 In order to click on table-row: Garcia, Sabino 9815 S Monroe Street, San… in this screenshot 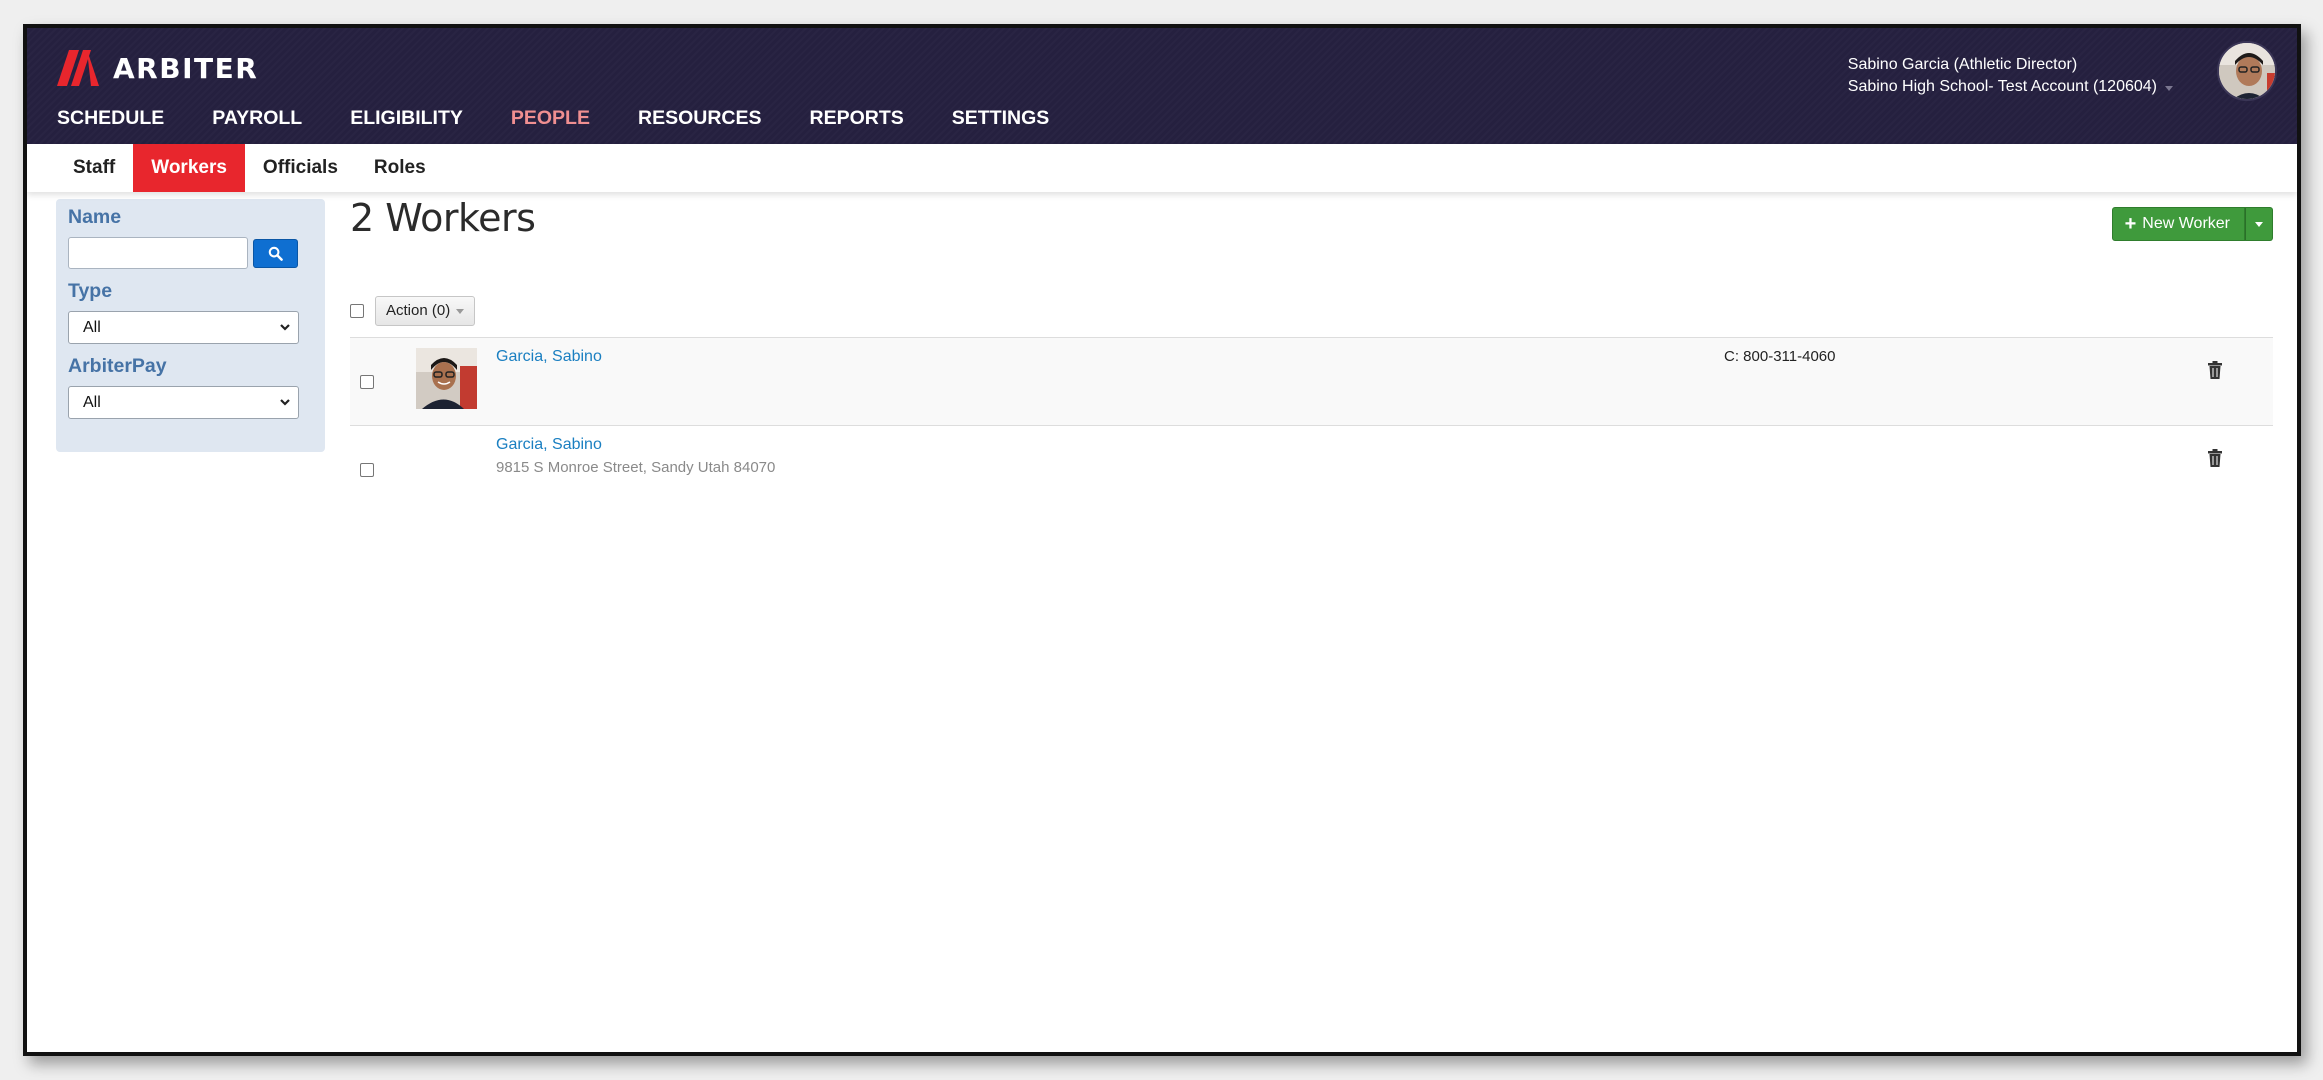, I will do `click(1311, 469)`.